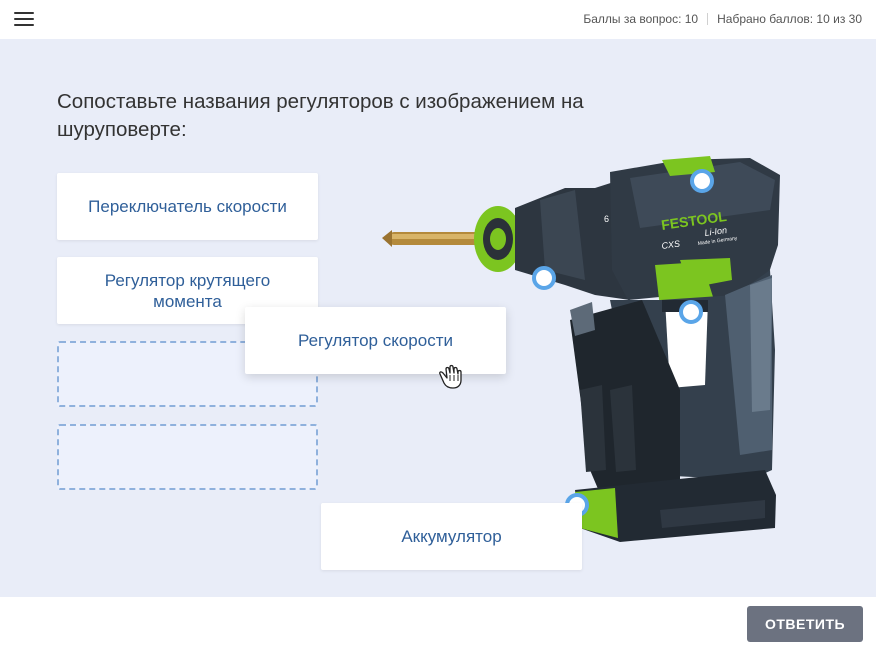 Image resolution: width=876 pixels, height=657 pixels. What do you see at coordinates (702, 181) in the screenshot?
I see `hotspot-top` at bounding box center [702, 181].